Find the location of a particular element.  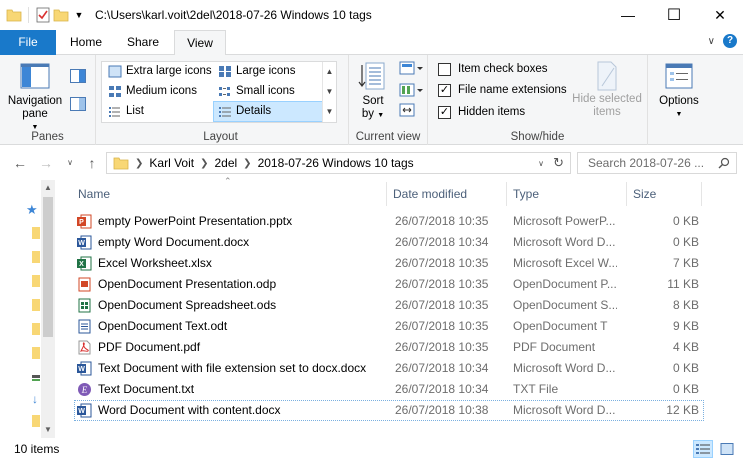

new-folder-icon is located at coordinates (61, 15).